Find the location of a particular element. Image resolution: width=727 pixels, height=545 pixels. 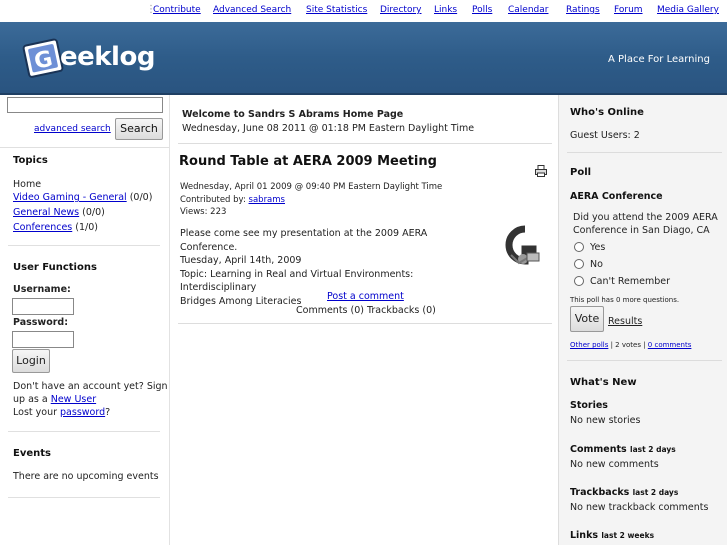

welcome-title: Welcome to Sandrs S Abrams Home Page is located at coordinates (293, 114).